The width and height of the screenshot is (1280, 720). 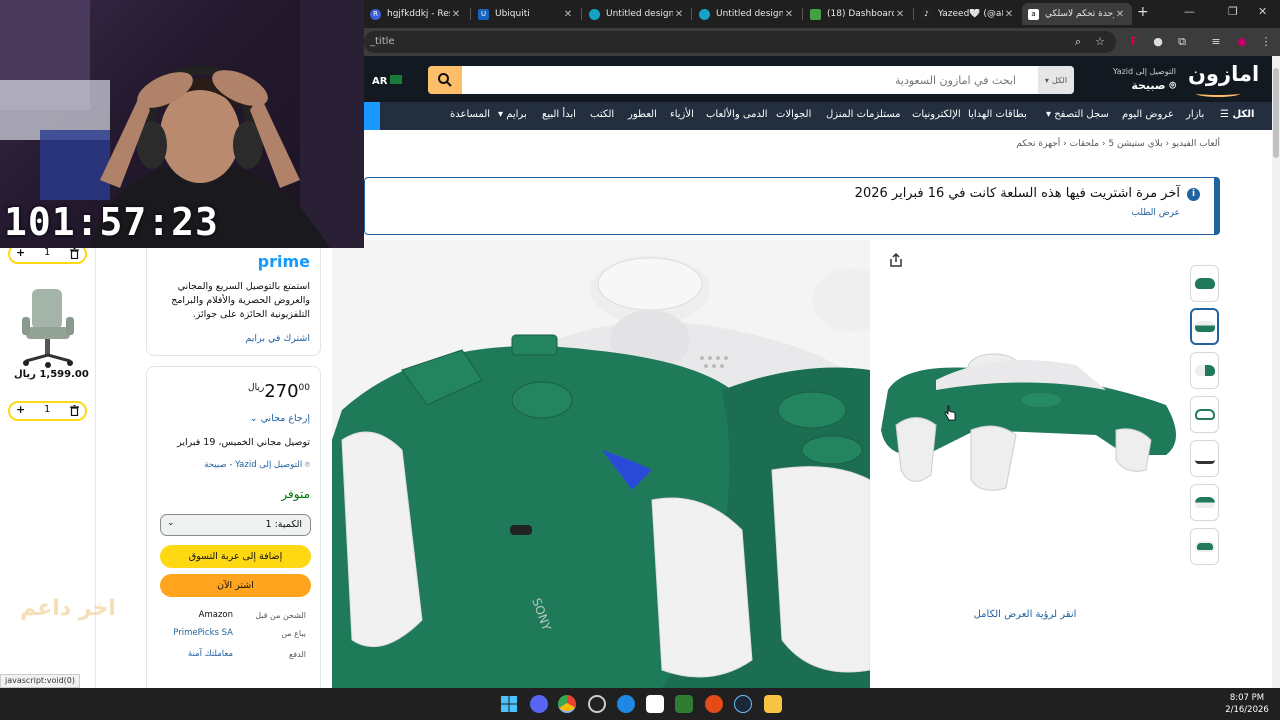 What do you see at coordinates (483, 14) in the screenshot?
I see `ubiquiti-icon: U` at bounding box center [483, 14].